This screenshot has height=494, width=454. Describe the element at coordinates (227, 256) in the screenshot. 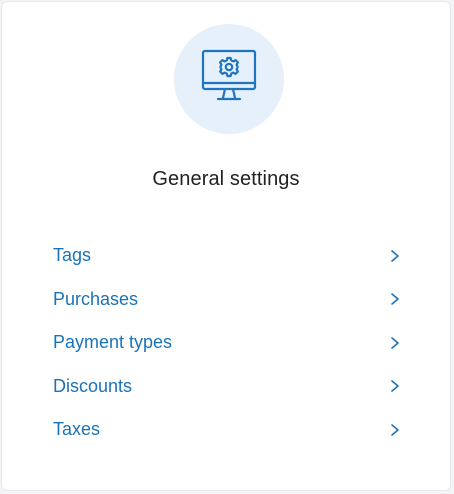

I see `menu-item-tags: Tags` at that location.